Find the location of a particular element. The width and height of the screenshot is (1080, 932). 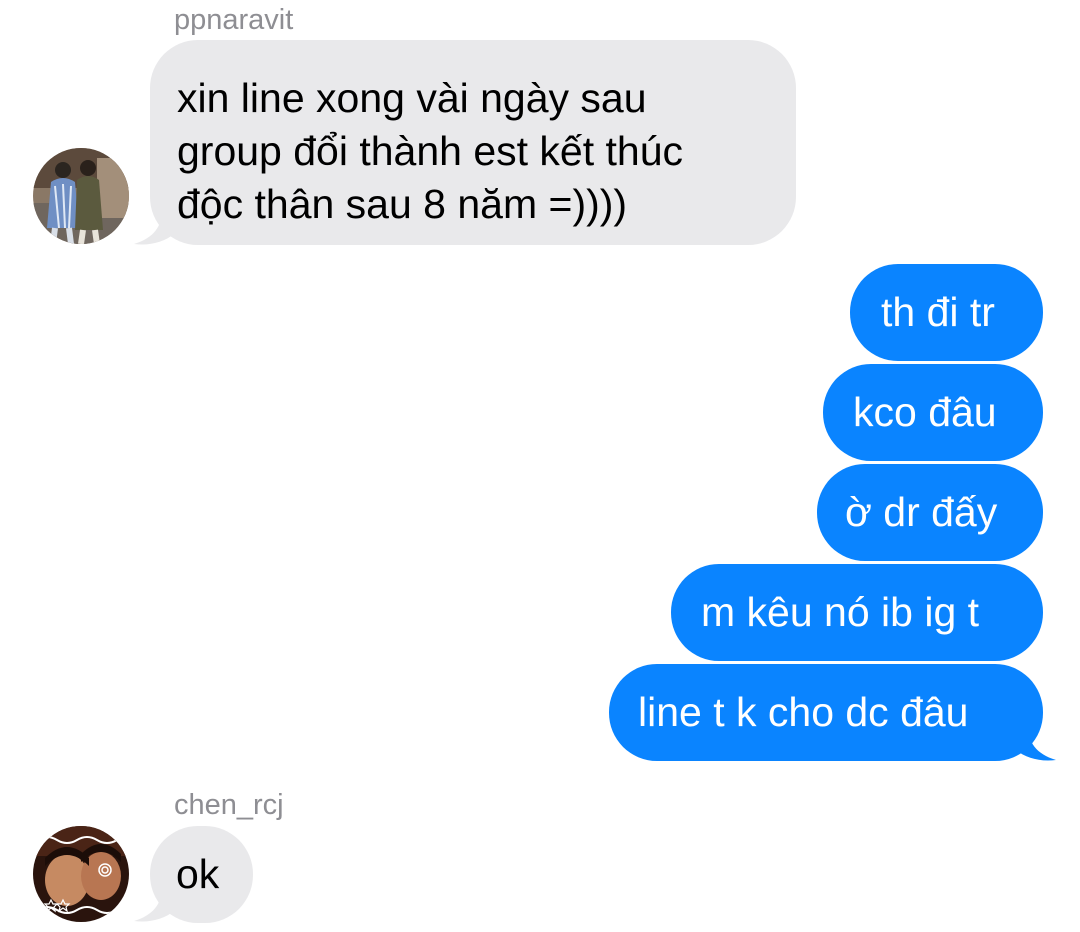

outgoing-message-2: kco đâu is located at coordinates (933, 412).